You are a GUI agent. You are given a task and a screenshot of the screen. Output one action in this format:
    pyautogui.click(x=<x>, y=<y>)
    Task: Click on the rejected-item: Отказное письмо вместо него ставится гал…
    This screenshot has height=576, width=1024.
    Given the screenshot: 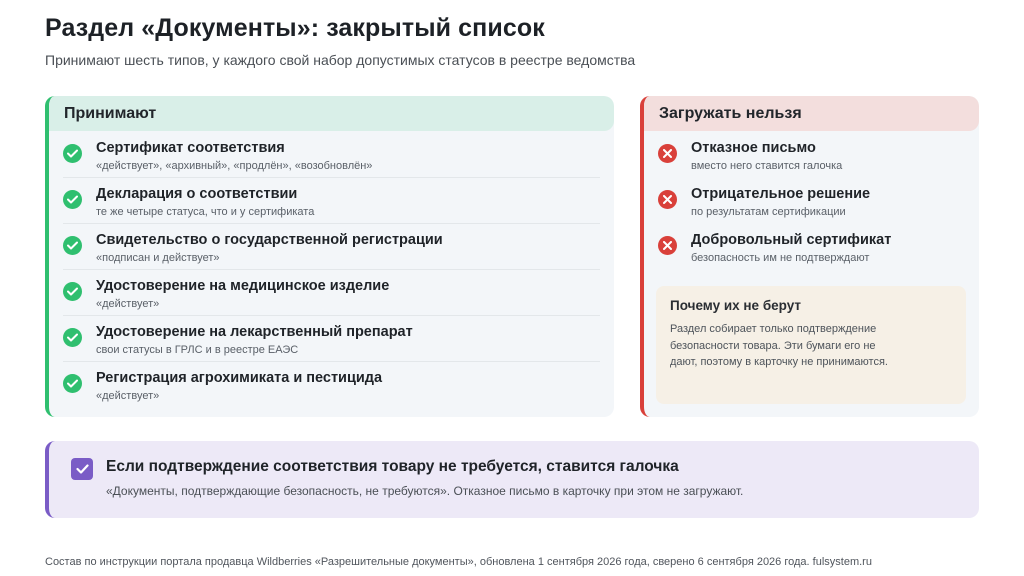 What is the action you would take?
    pyautogui.click(x=813, y=155)
    